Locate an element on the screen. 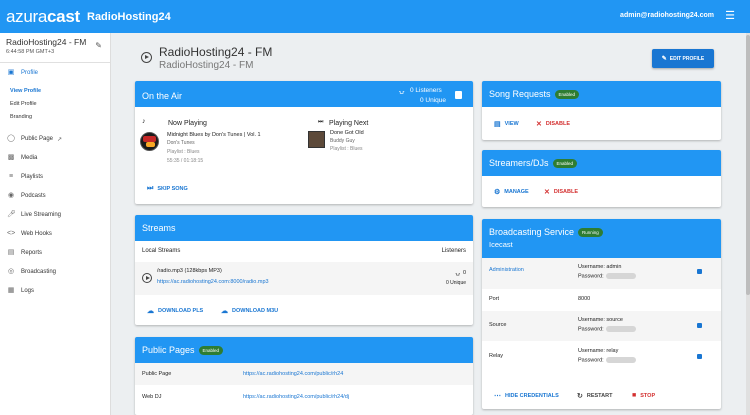 The height and width of the screenshot is (415, 750). download-m3u-button: ☁ DOWNLOAD M3U is located at coordinates (249, 311).